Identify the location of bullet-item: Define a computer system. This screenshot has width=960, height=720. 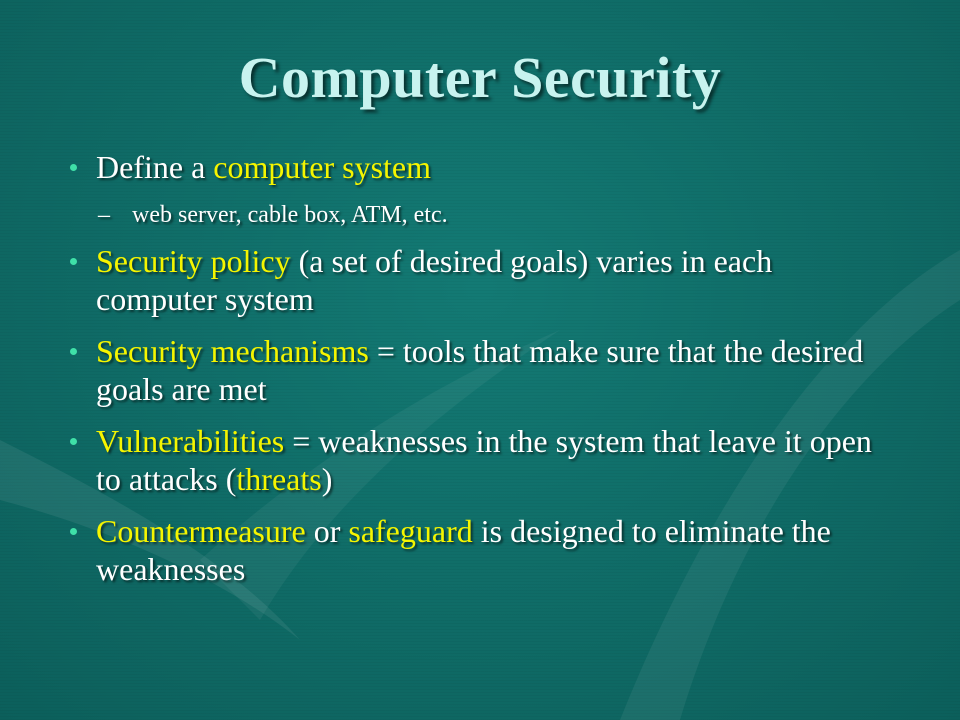
(485, 167).